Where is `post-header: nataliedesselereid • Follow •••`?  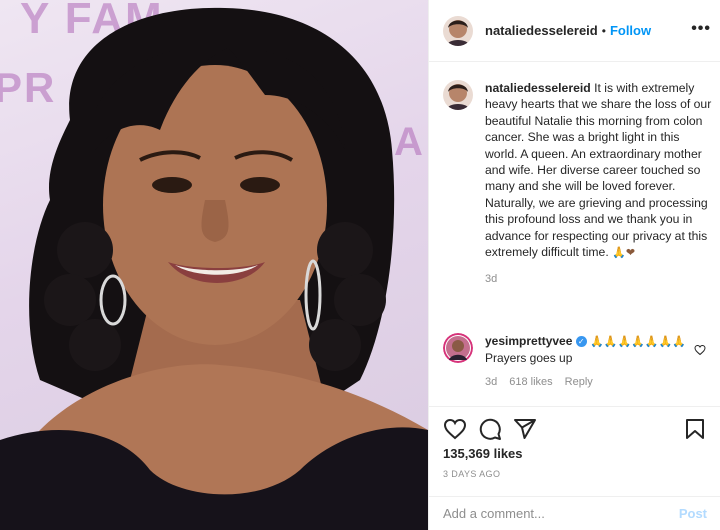
post-header: nataliedesselereid • Follow ••• is located at coordinates (574, 31).